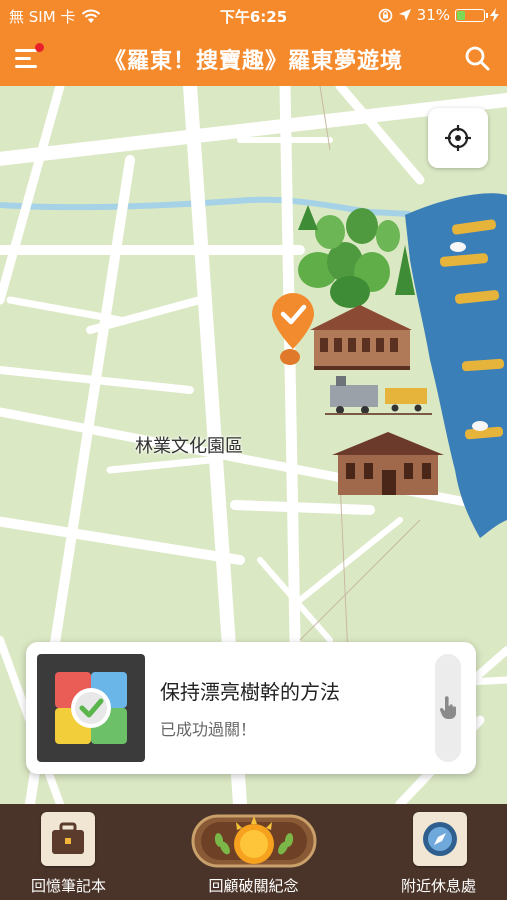  I want to click on tab-memory-notebook: 回憶筆記本, so click(68, 852).